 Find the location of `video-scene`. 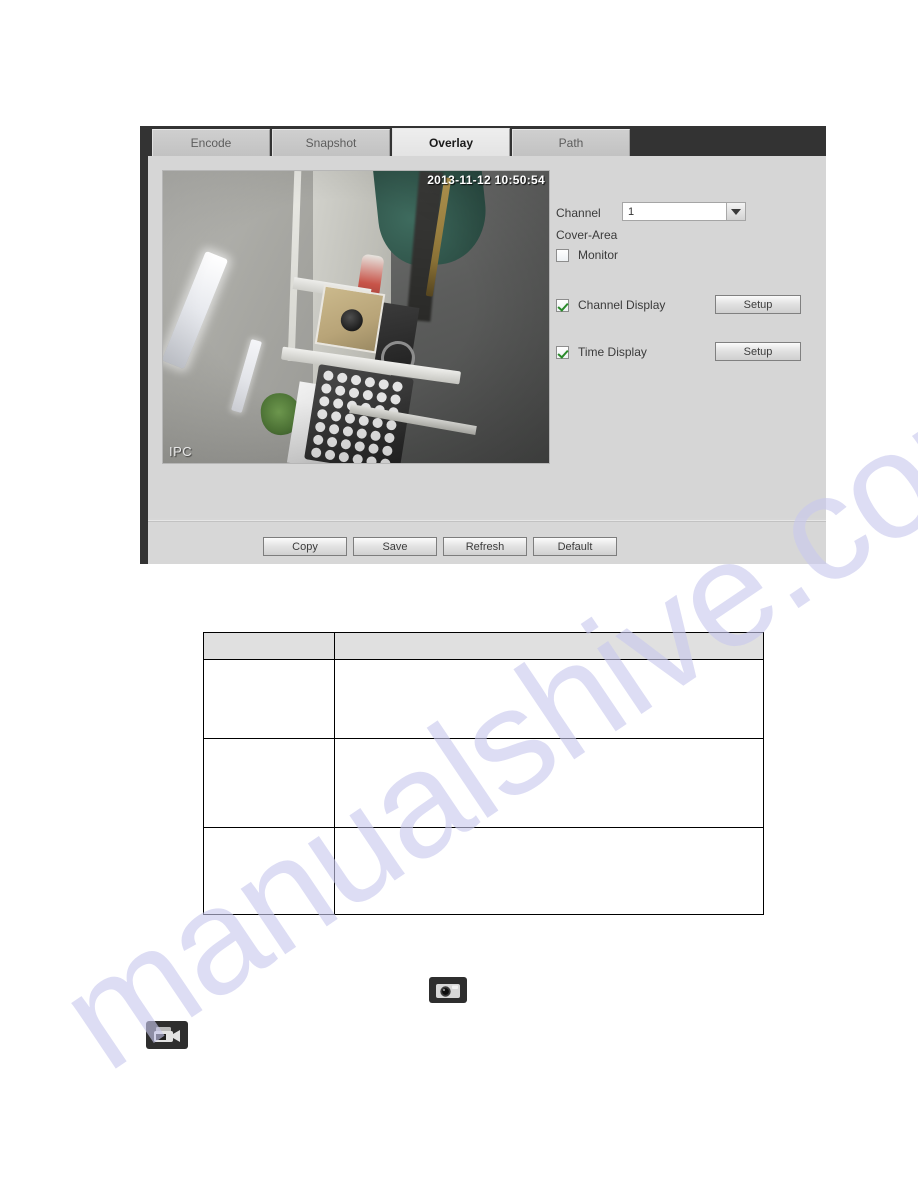

video-scene is located at coordinates (356, 317).